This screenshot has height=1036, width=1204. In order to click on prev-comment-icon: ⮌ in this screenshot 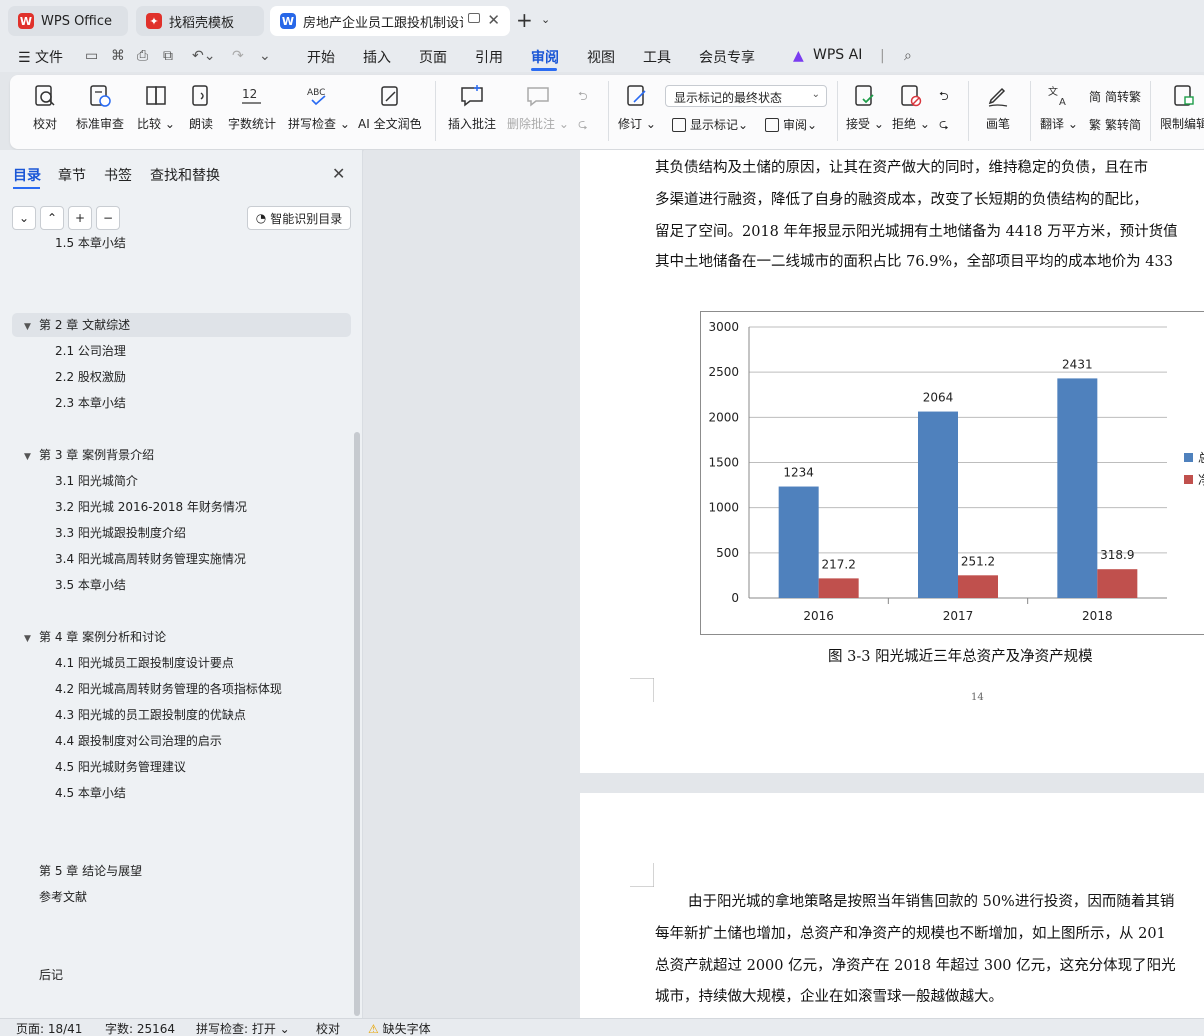, I will do `click(583, 97)`.